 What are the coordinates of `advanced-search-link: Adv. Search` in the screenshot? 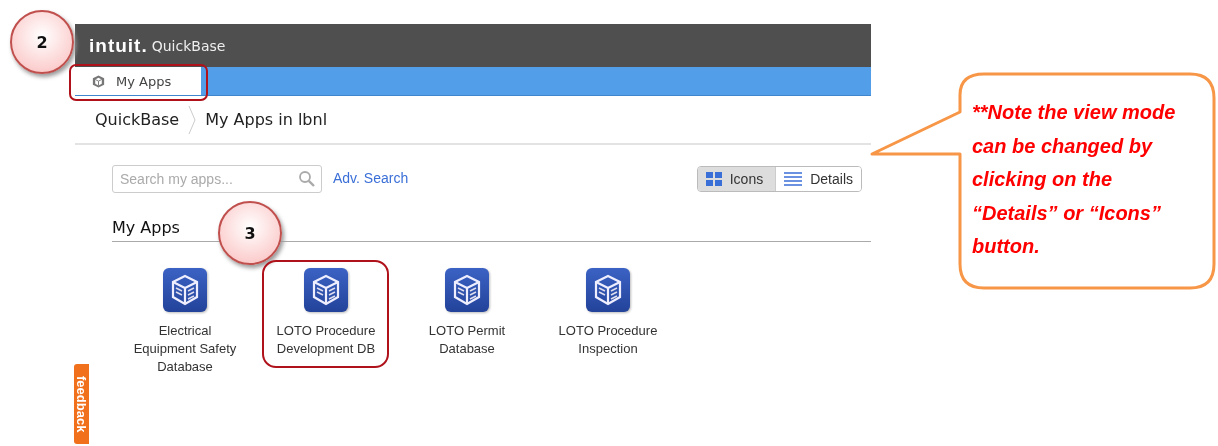 It's located at (371, 178).